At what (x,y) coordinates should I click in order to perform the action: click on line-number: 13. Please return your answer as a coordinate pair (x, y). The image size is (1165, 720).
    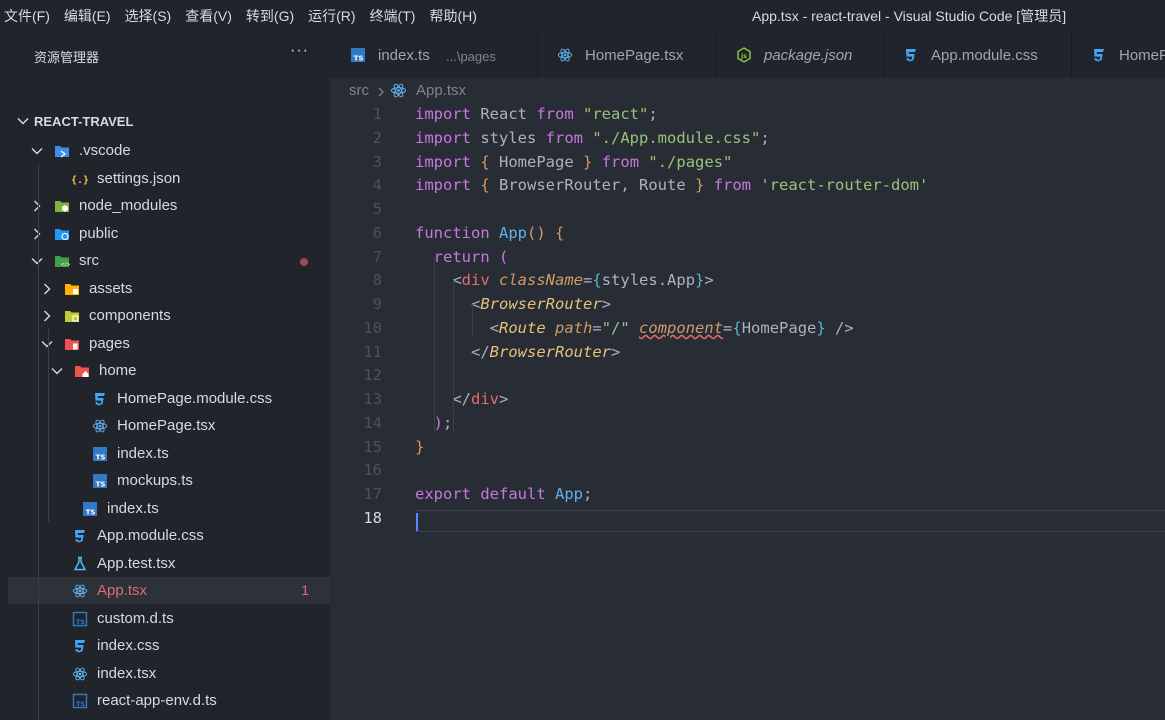
    Looking at the image, I should click on (372, 399).